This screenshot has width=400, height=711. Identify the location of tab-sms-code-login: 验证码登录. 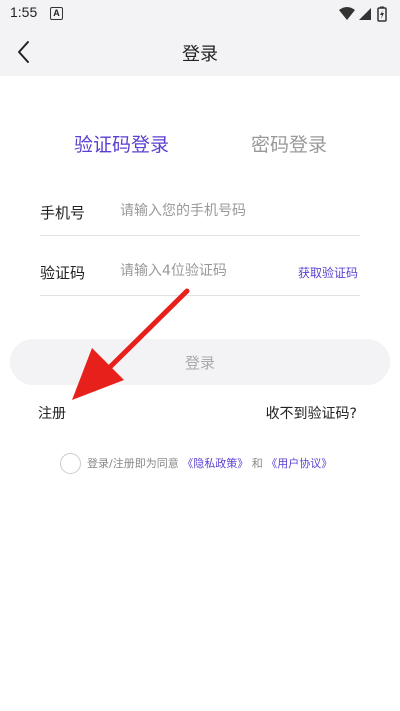
(121, 143).